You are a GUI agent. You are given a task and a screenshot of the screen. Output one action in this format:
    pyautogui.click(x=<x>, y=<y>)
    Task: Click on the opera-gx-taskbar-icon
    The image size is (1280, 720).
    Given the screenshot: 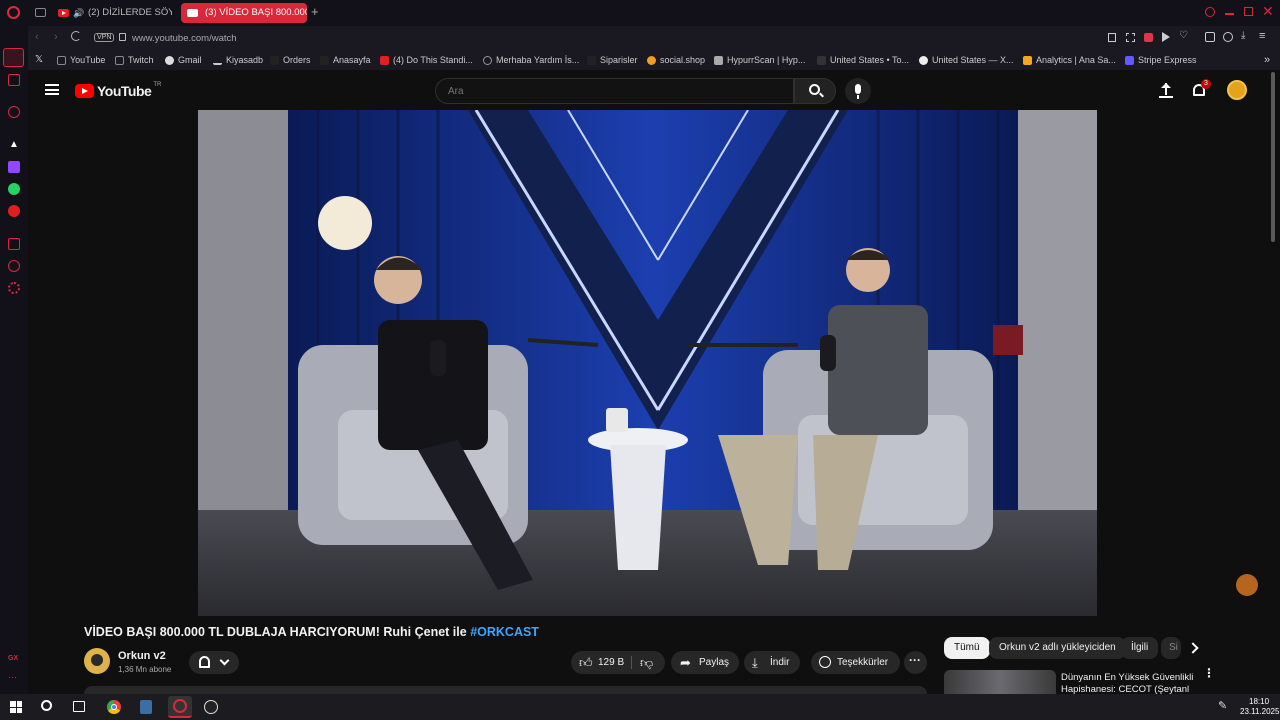 What is the action you would take?
    pyautogui.click(x=180, y=707)
    